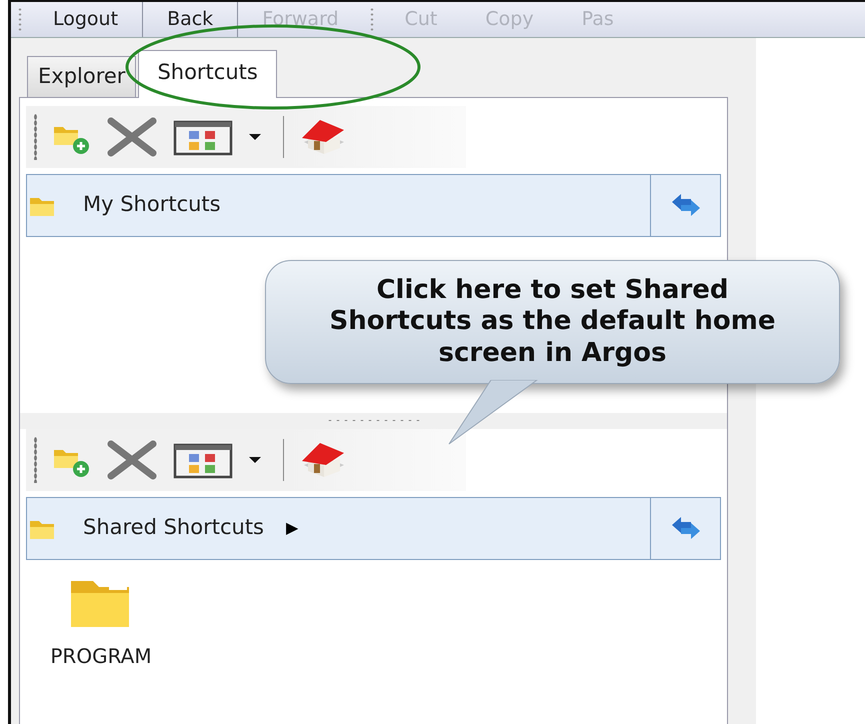  What do you see at coordinates (173, 528) in the screenshot?
I see `section-title: Shared Shortcuts` at bounding box center [173, 528].